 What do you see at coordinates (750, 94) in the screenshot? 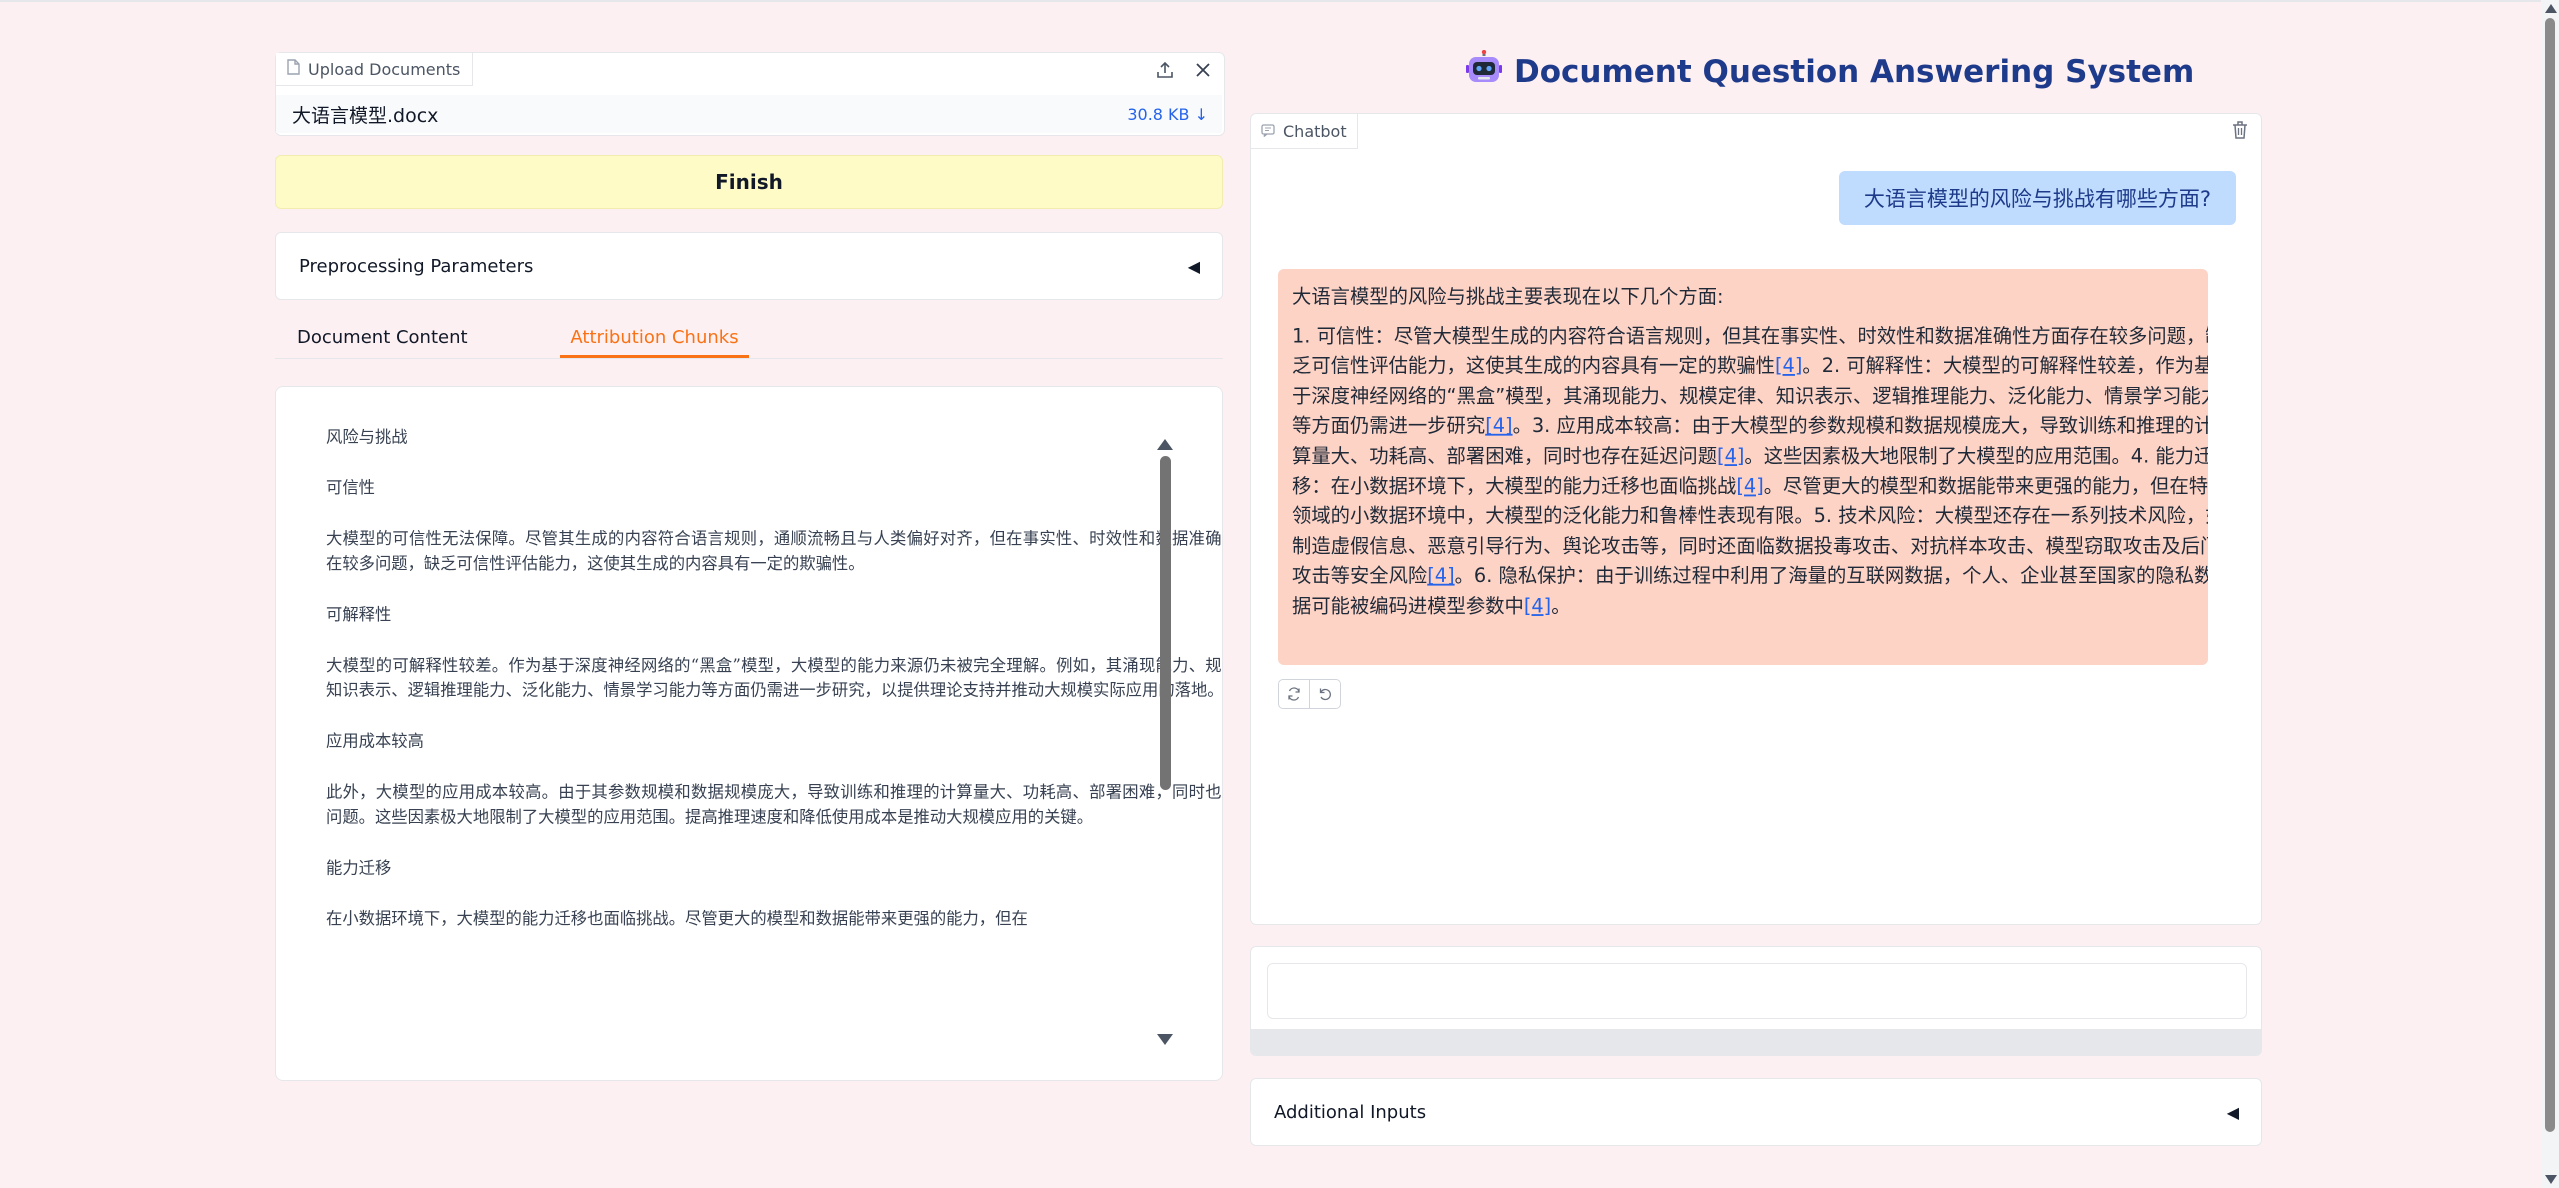
I see `upload-documents-panel: Upload Documents 大语言模型.docx 30.8 KB ↓` at bounding box center [750, 94].